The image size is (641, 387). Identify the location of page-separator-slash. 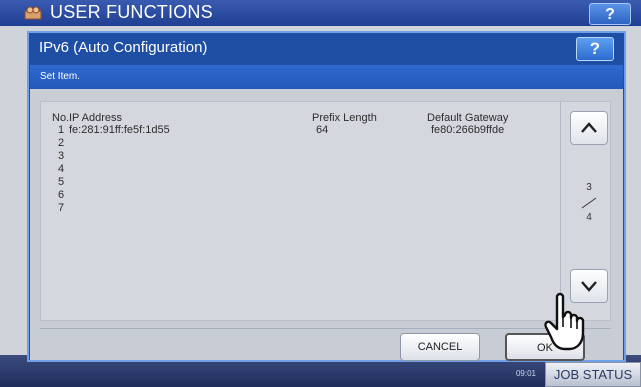
(589, 203).